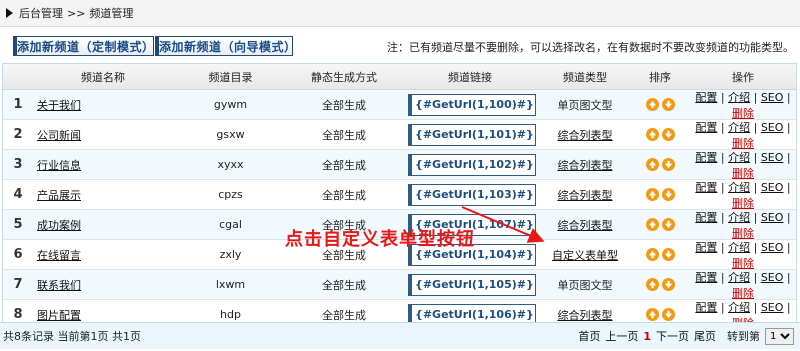 This screenshot has height=351, width=800. I want to click on breadcrumb-root: 后台管理, so click(41, 13).